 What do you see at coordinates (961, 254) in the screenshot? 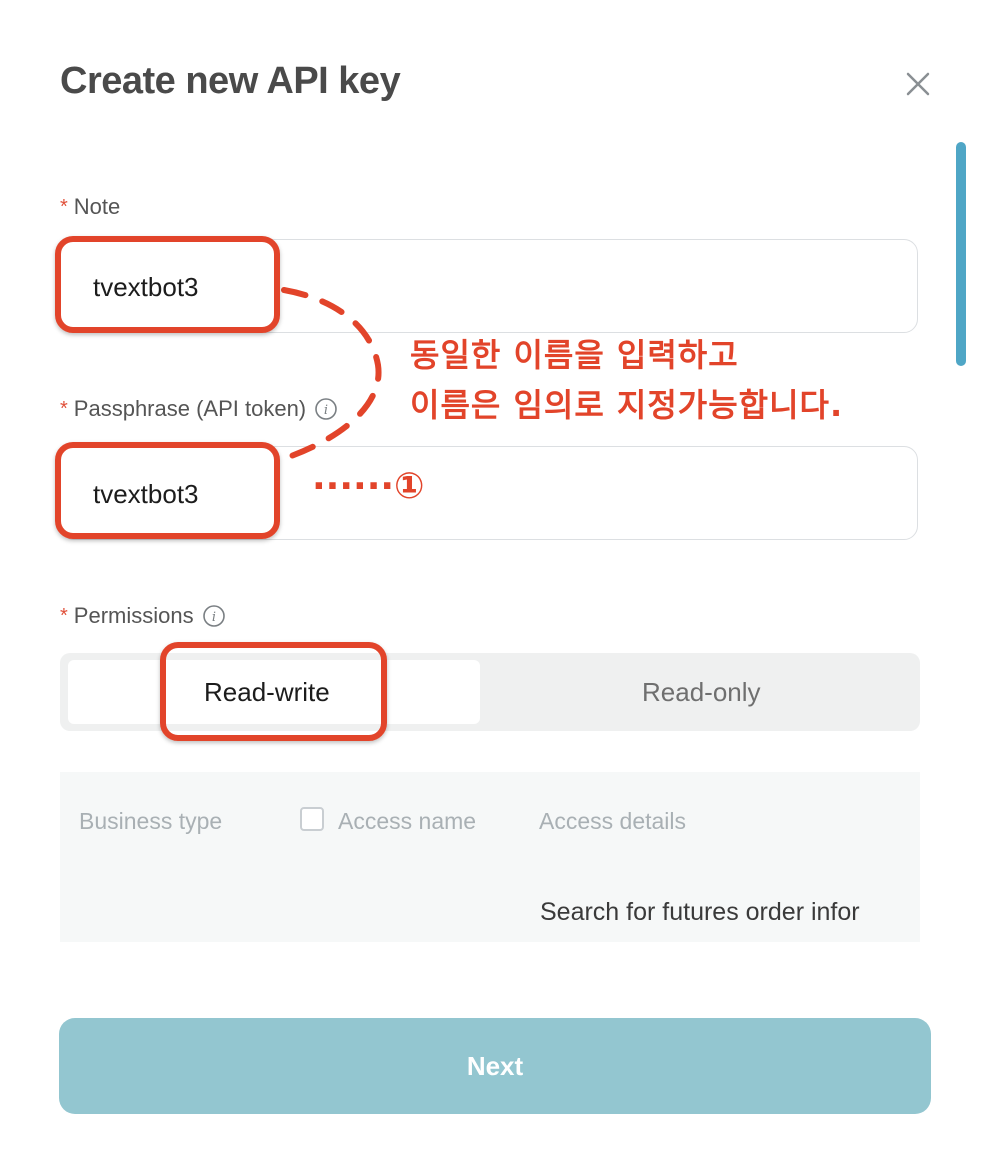
I see `scrollbar` at bounding box center [961, 254].